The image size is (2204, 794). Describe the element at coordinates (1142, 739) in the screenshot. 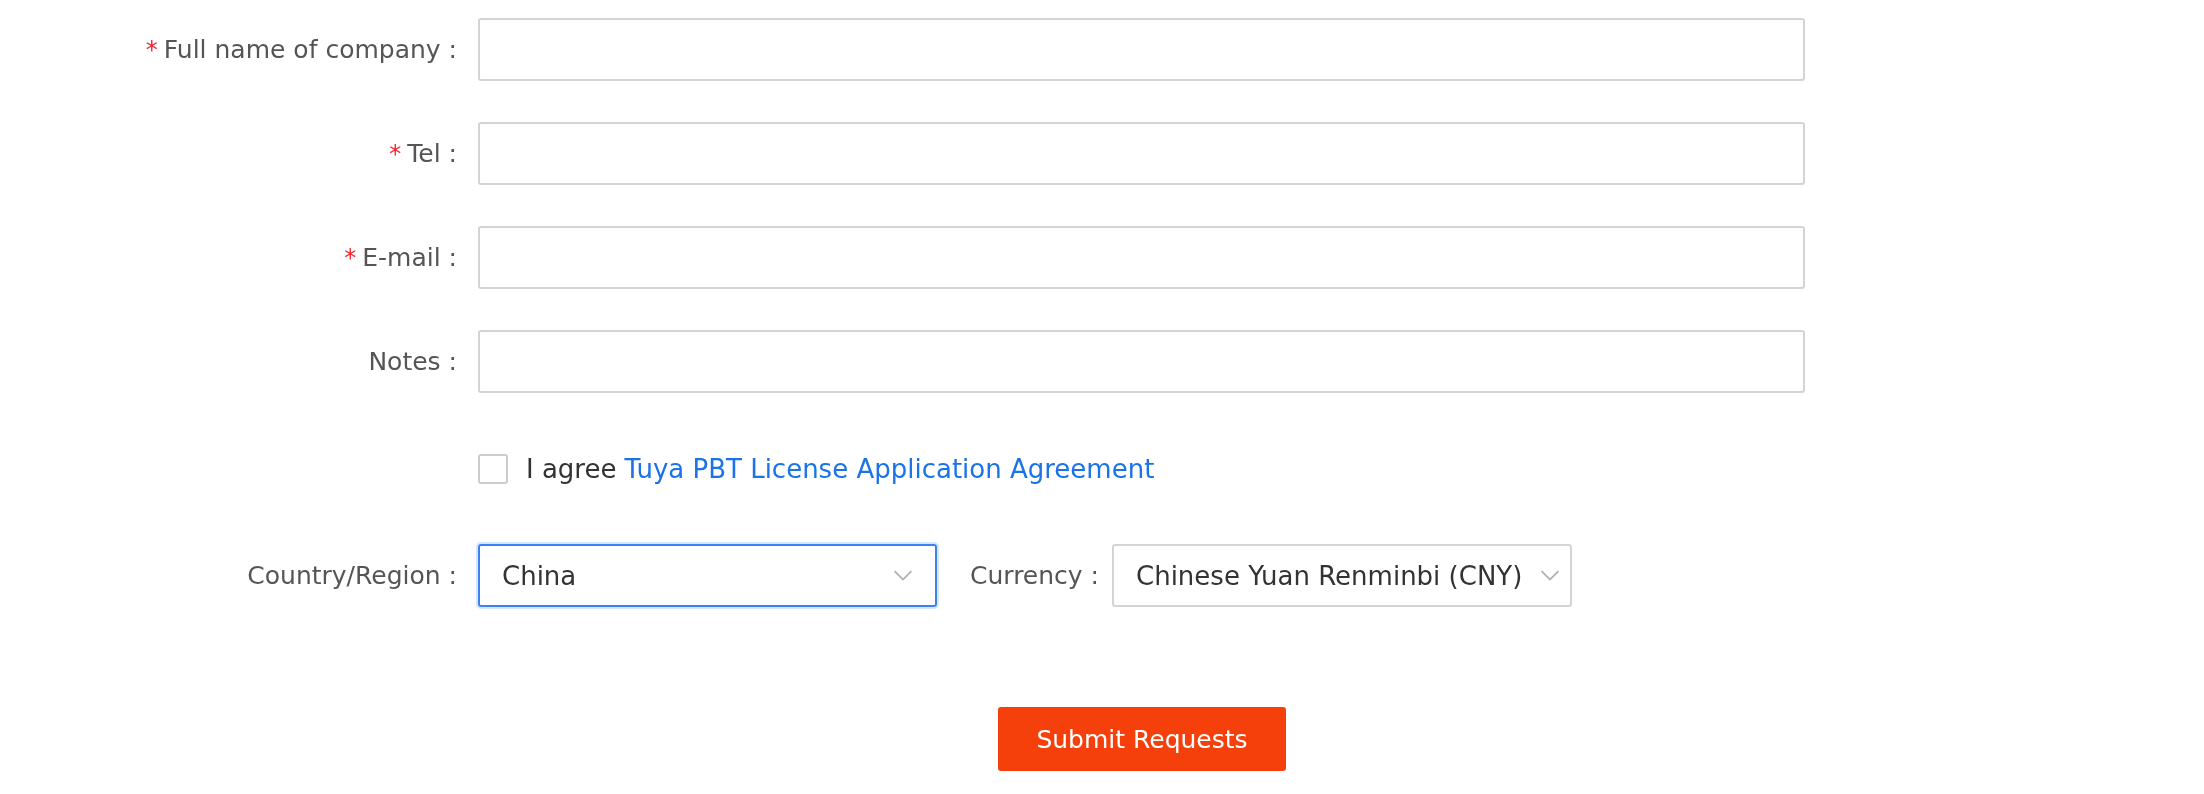

I see `submit-button: Submit Requests` at that location.